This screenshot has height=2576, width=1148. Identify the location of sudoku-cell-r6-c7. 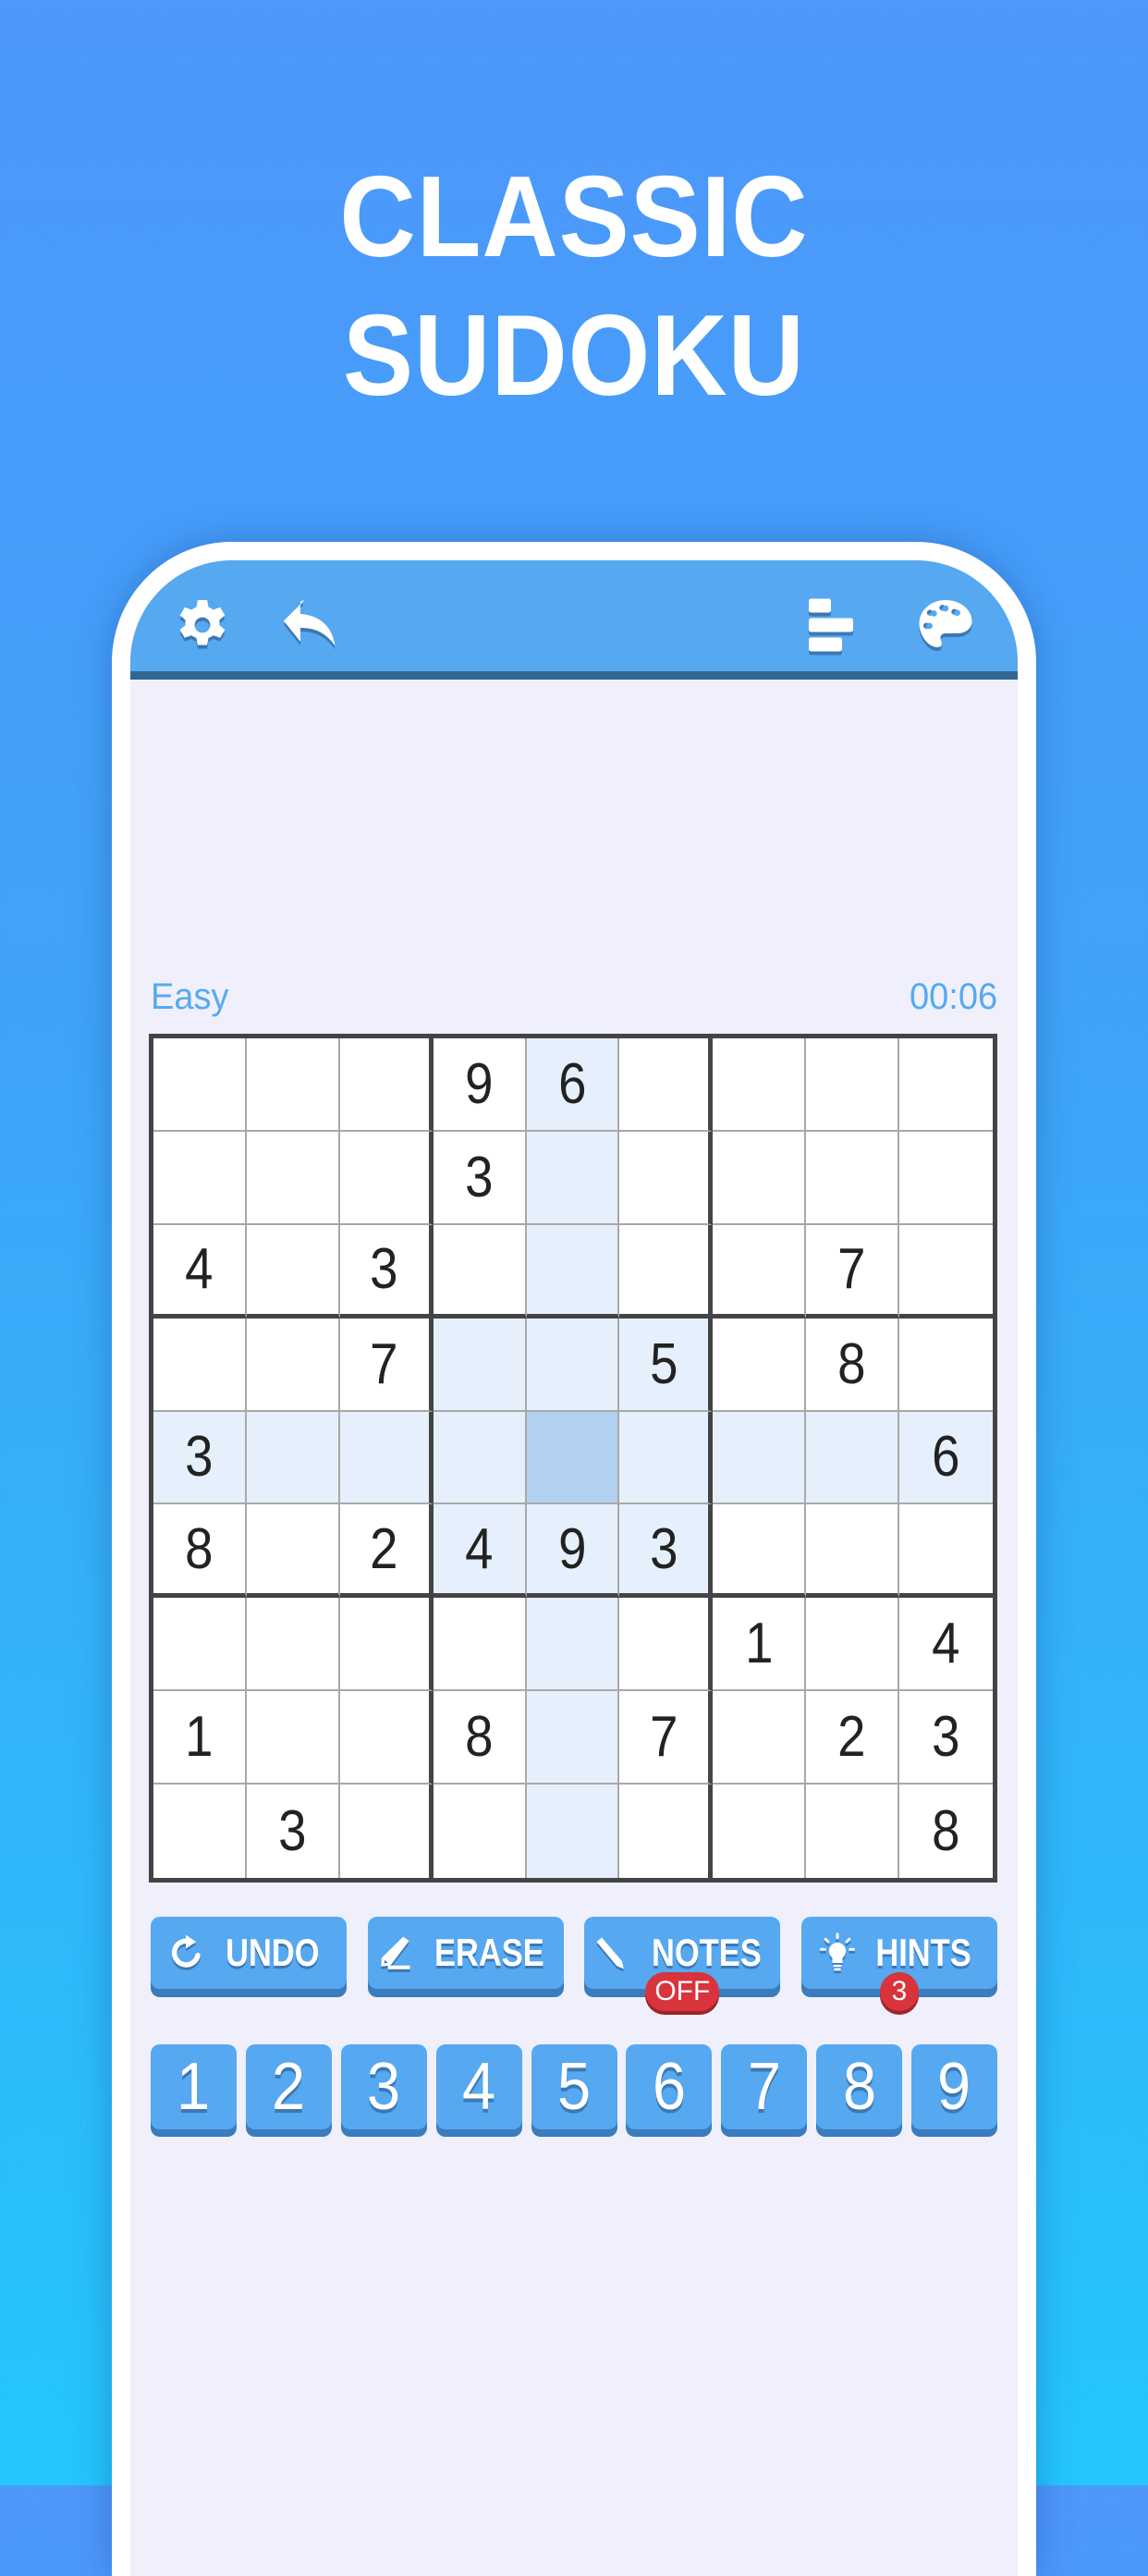
(760, 1551).